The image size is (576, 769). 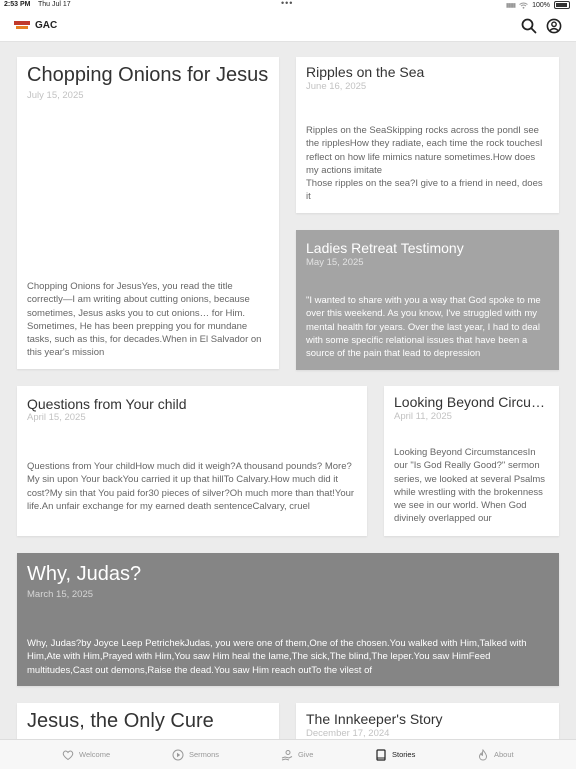 What do you see at coordinates (95, 754) in the screenshot?
I see `tab-label: Welcome` at bounding box center [95, 754].